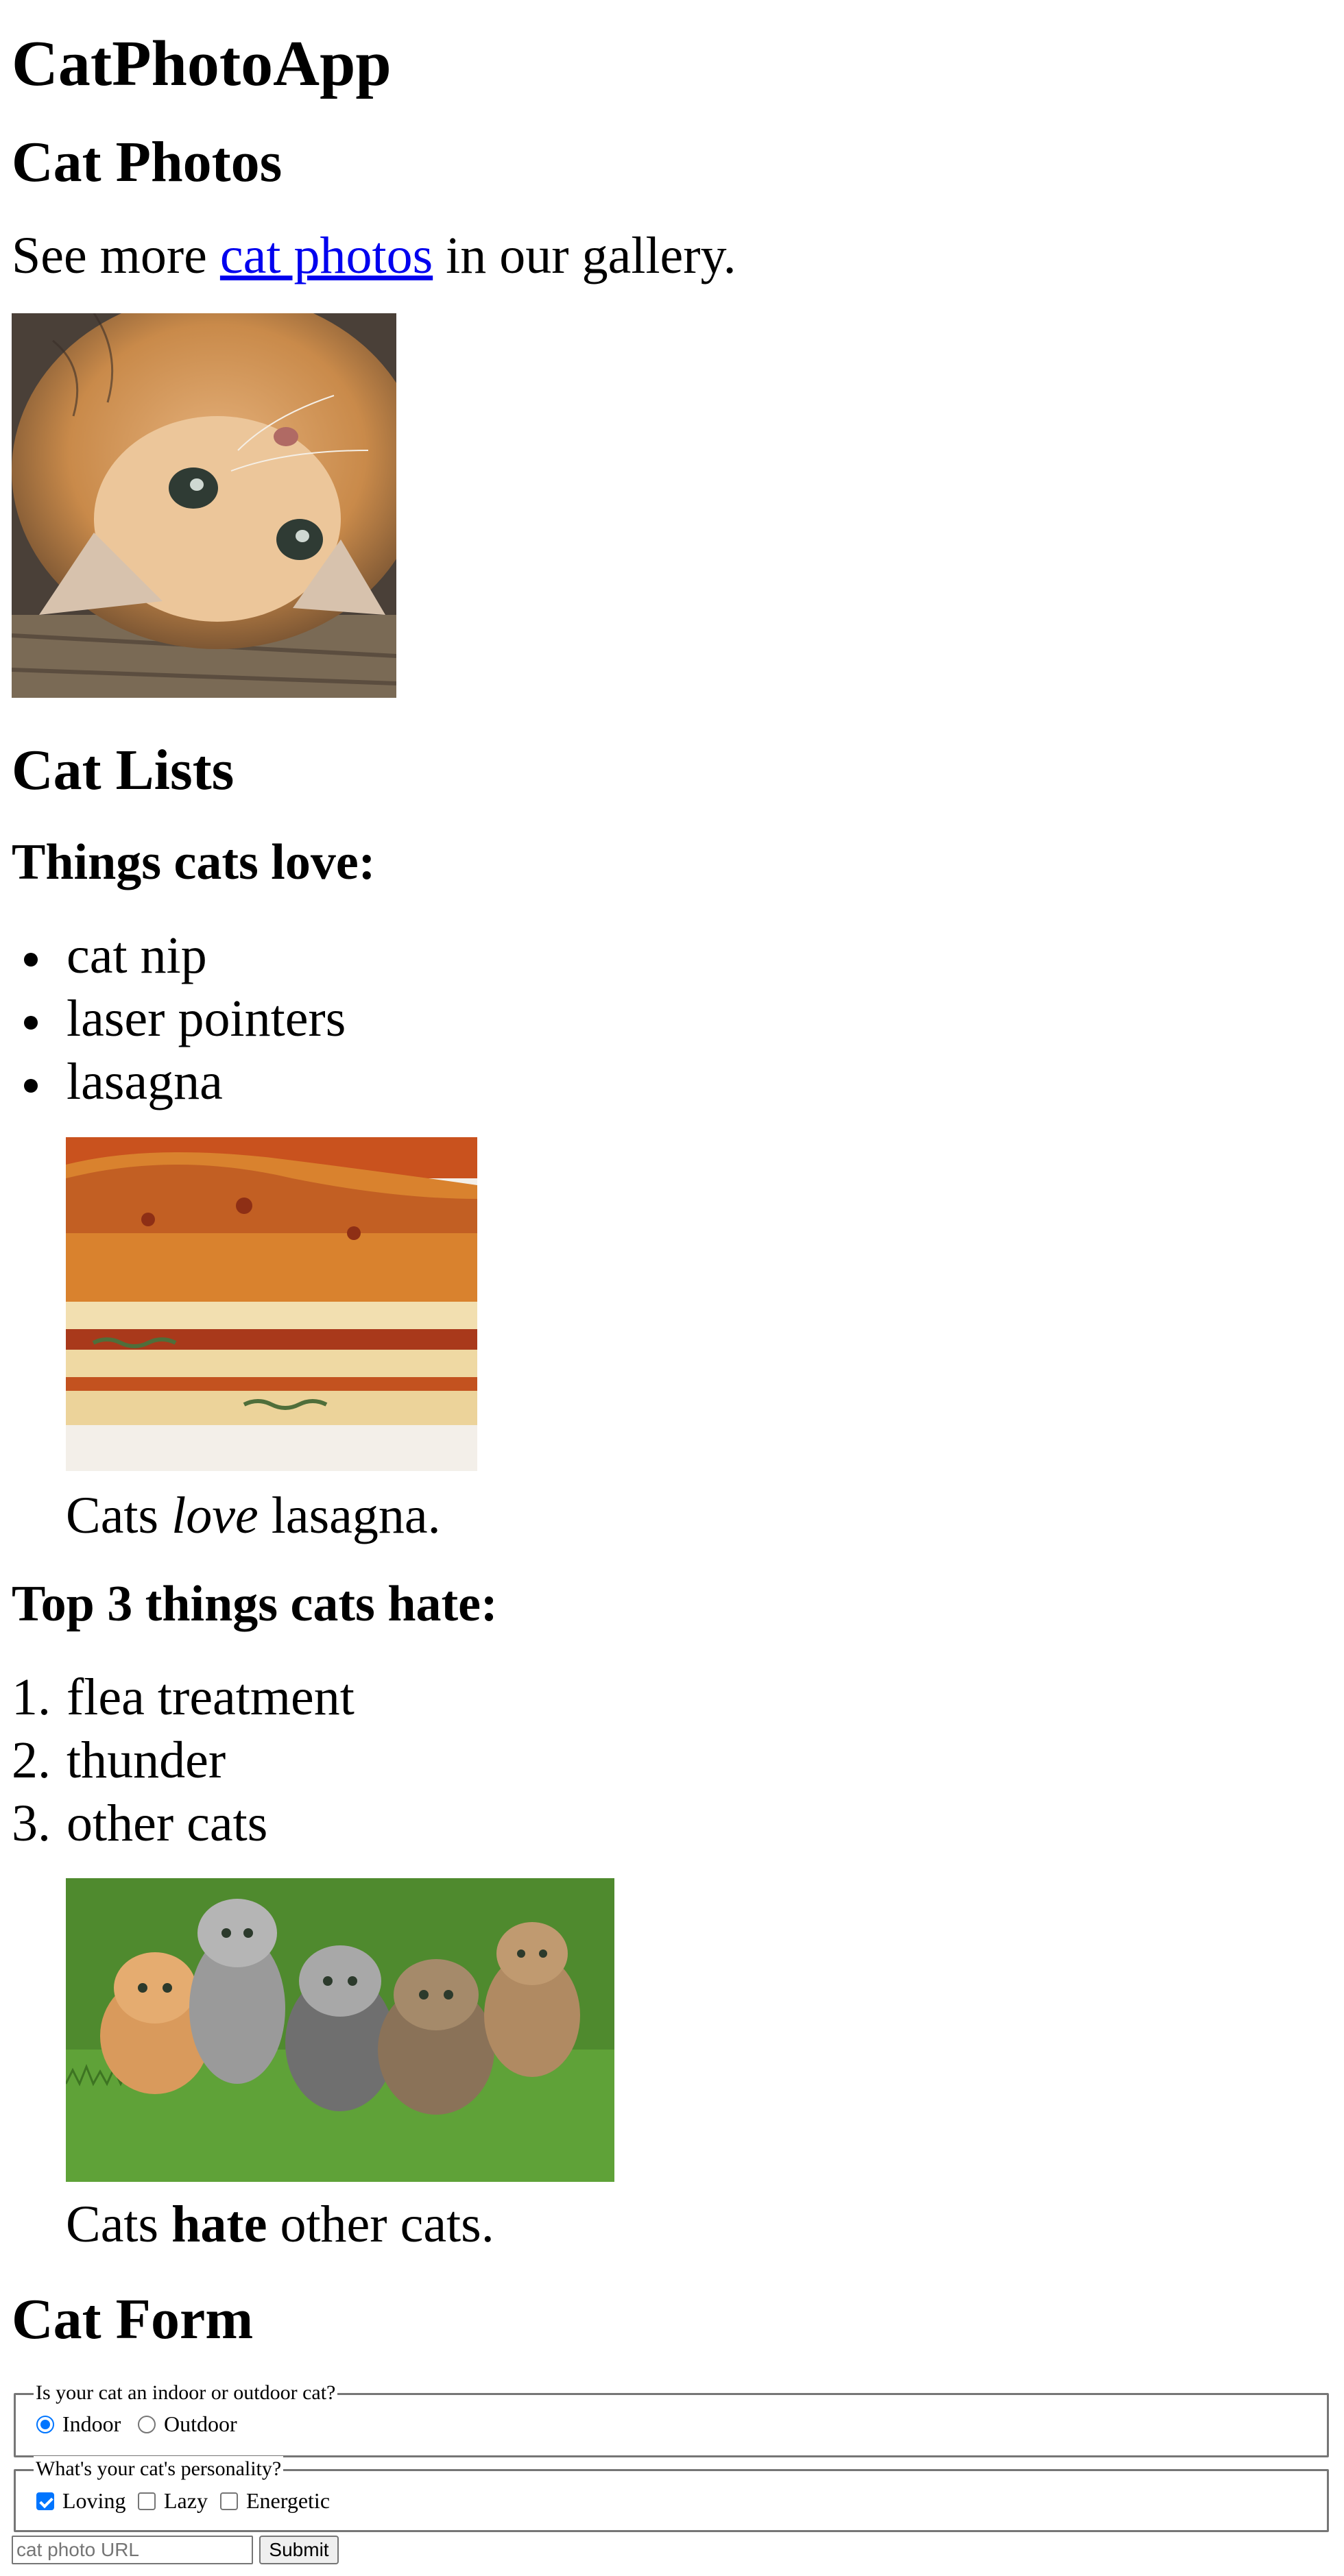 The height and width of the screenshot is (2576, 1344). What do you see at coordinates (299, 2550) in the screenshot?
I see `submit-button: Submit` at bounding box center [299, 2550].